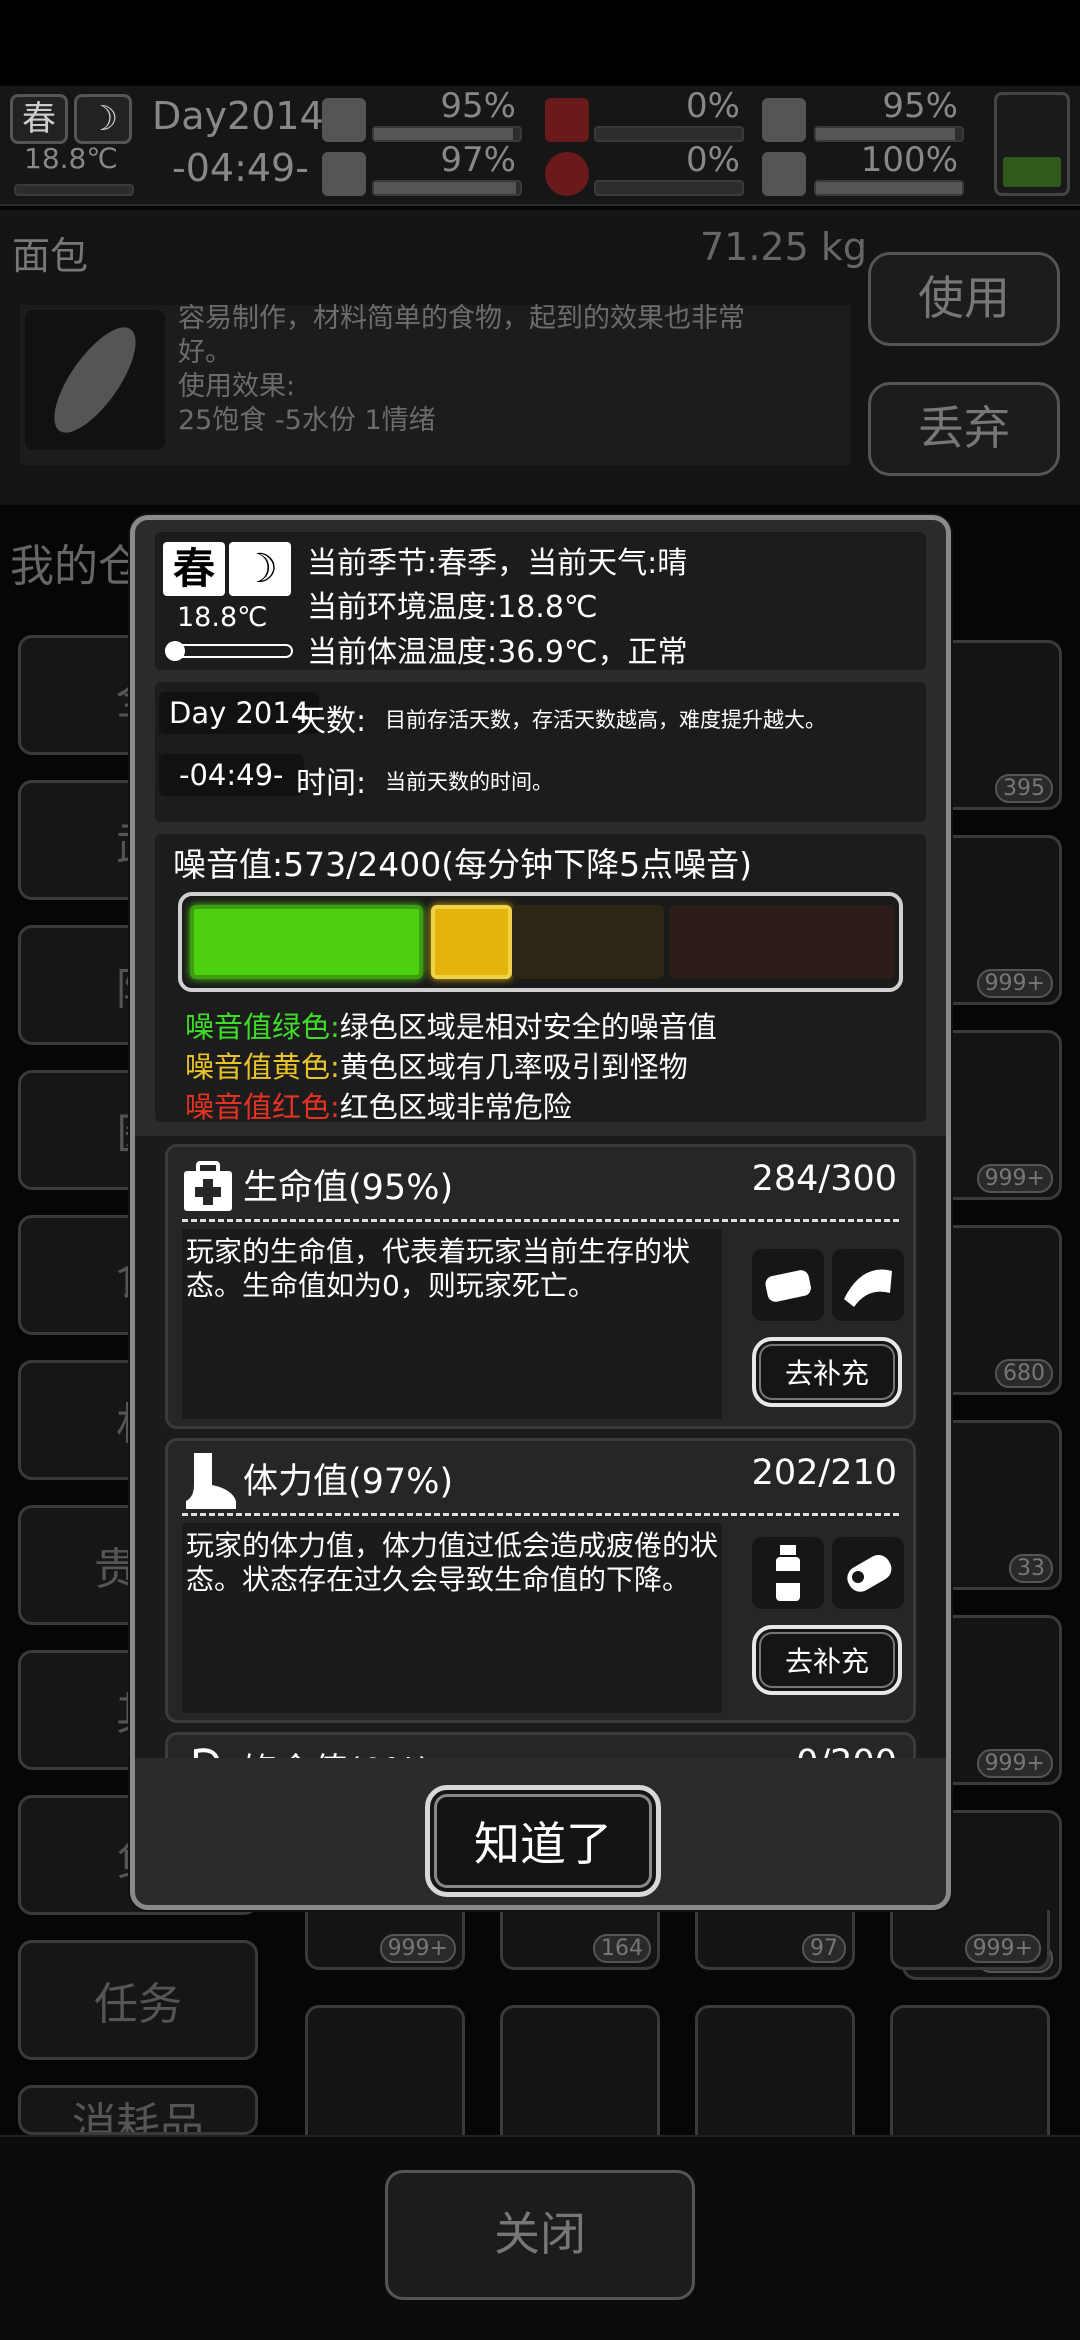 The width and height of the screenshot is (1080, 2340). I want to click on hud-stamina-fill, so click(445, 188).